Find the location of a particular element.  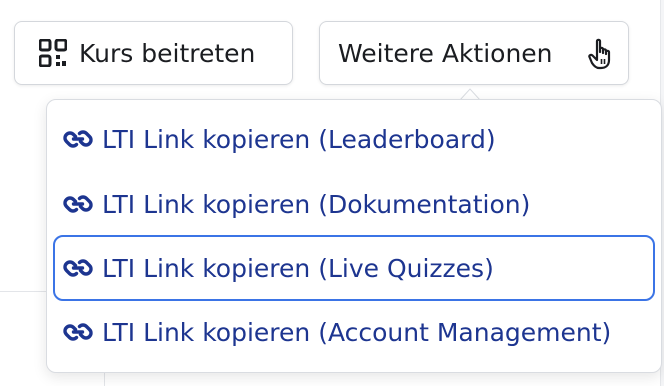

menu-item-label: LTI Link kopieren (Dokumentation) is located at coordinates (316, 204).